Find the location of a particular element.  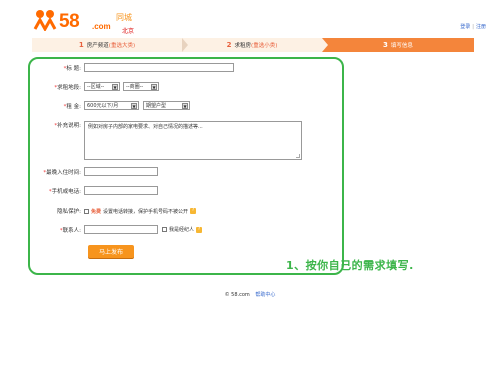

phone-label: *手机或电话: is located at coordinates (64, 191).